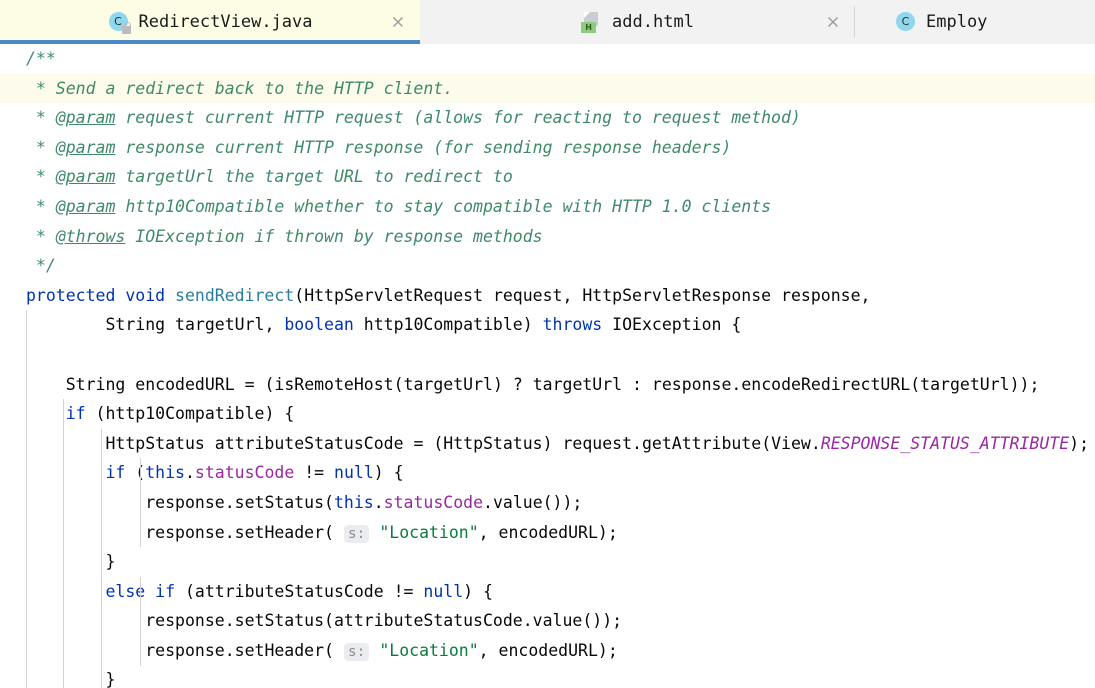 Image resolution: width=1095 pixels, height=688 pixels. Describe the element at coordinates (235, 295) in the screenshot. I see `method-name: sendRedirect` at that location.